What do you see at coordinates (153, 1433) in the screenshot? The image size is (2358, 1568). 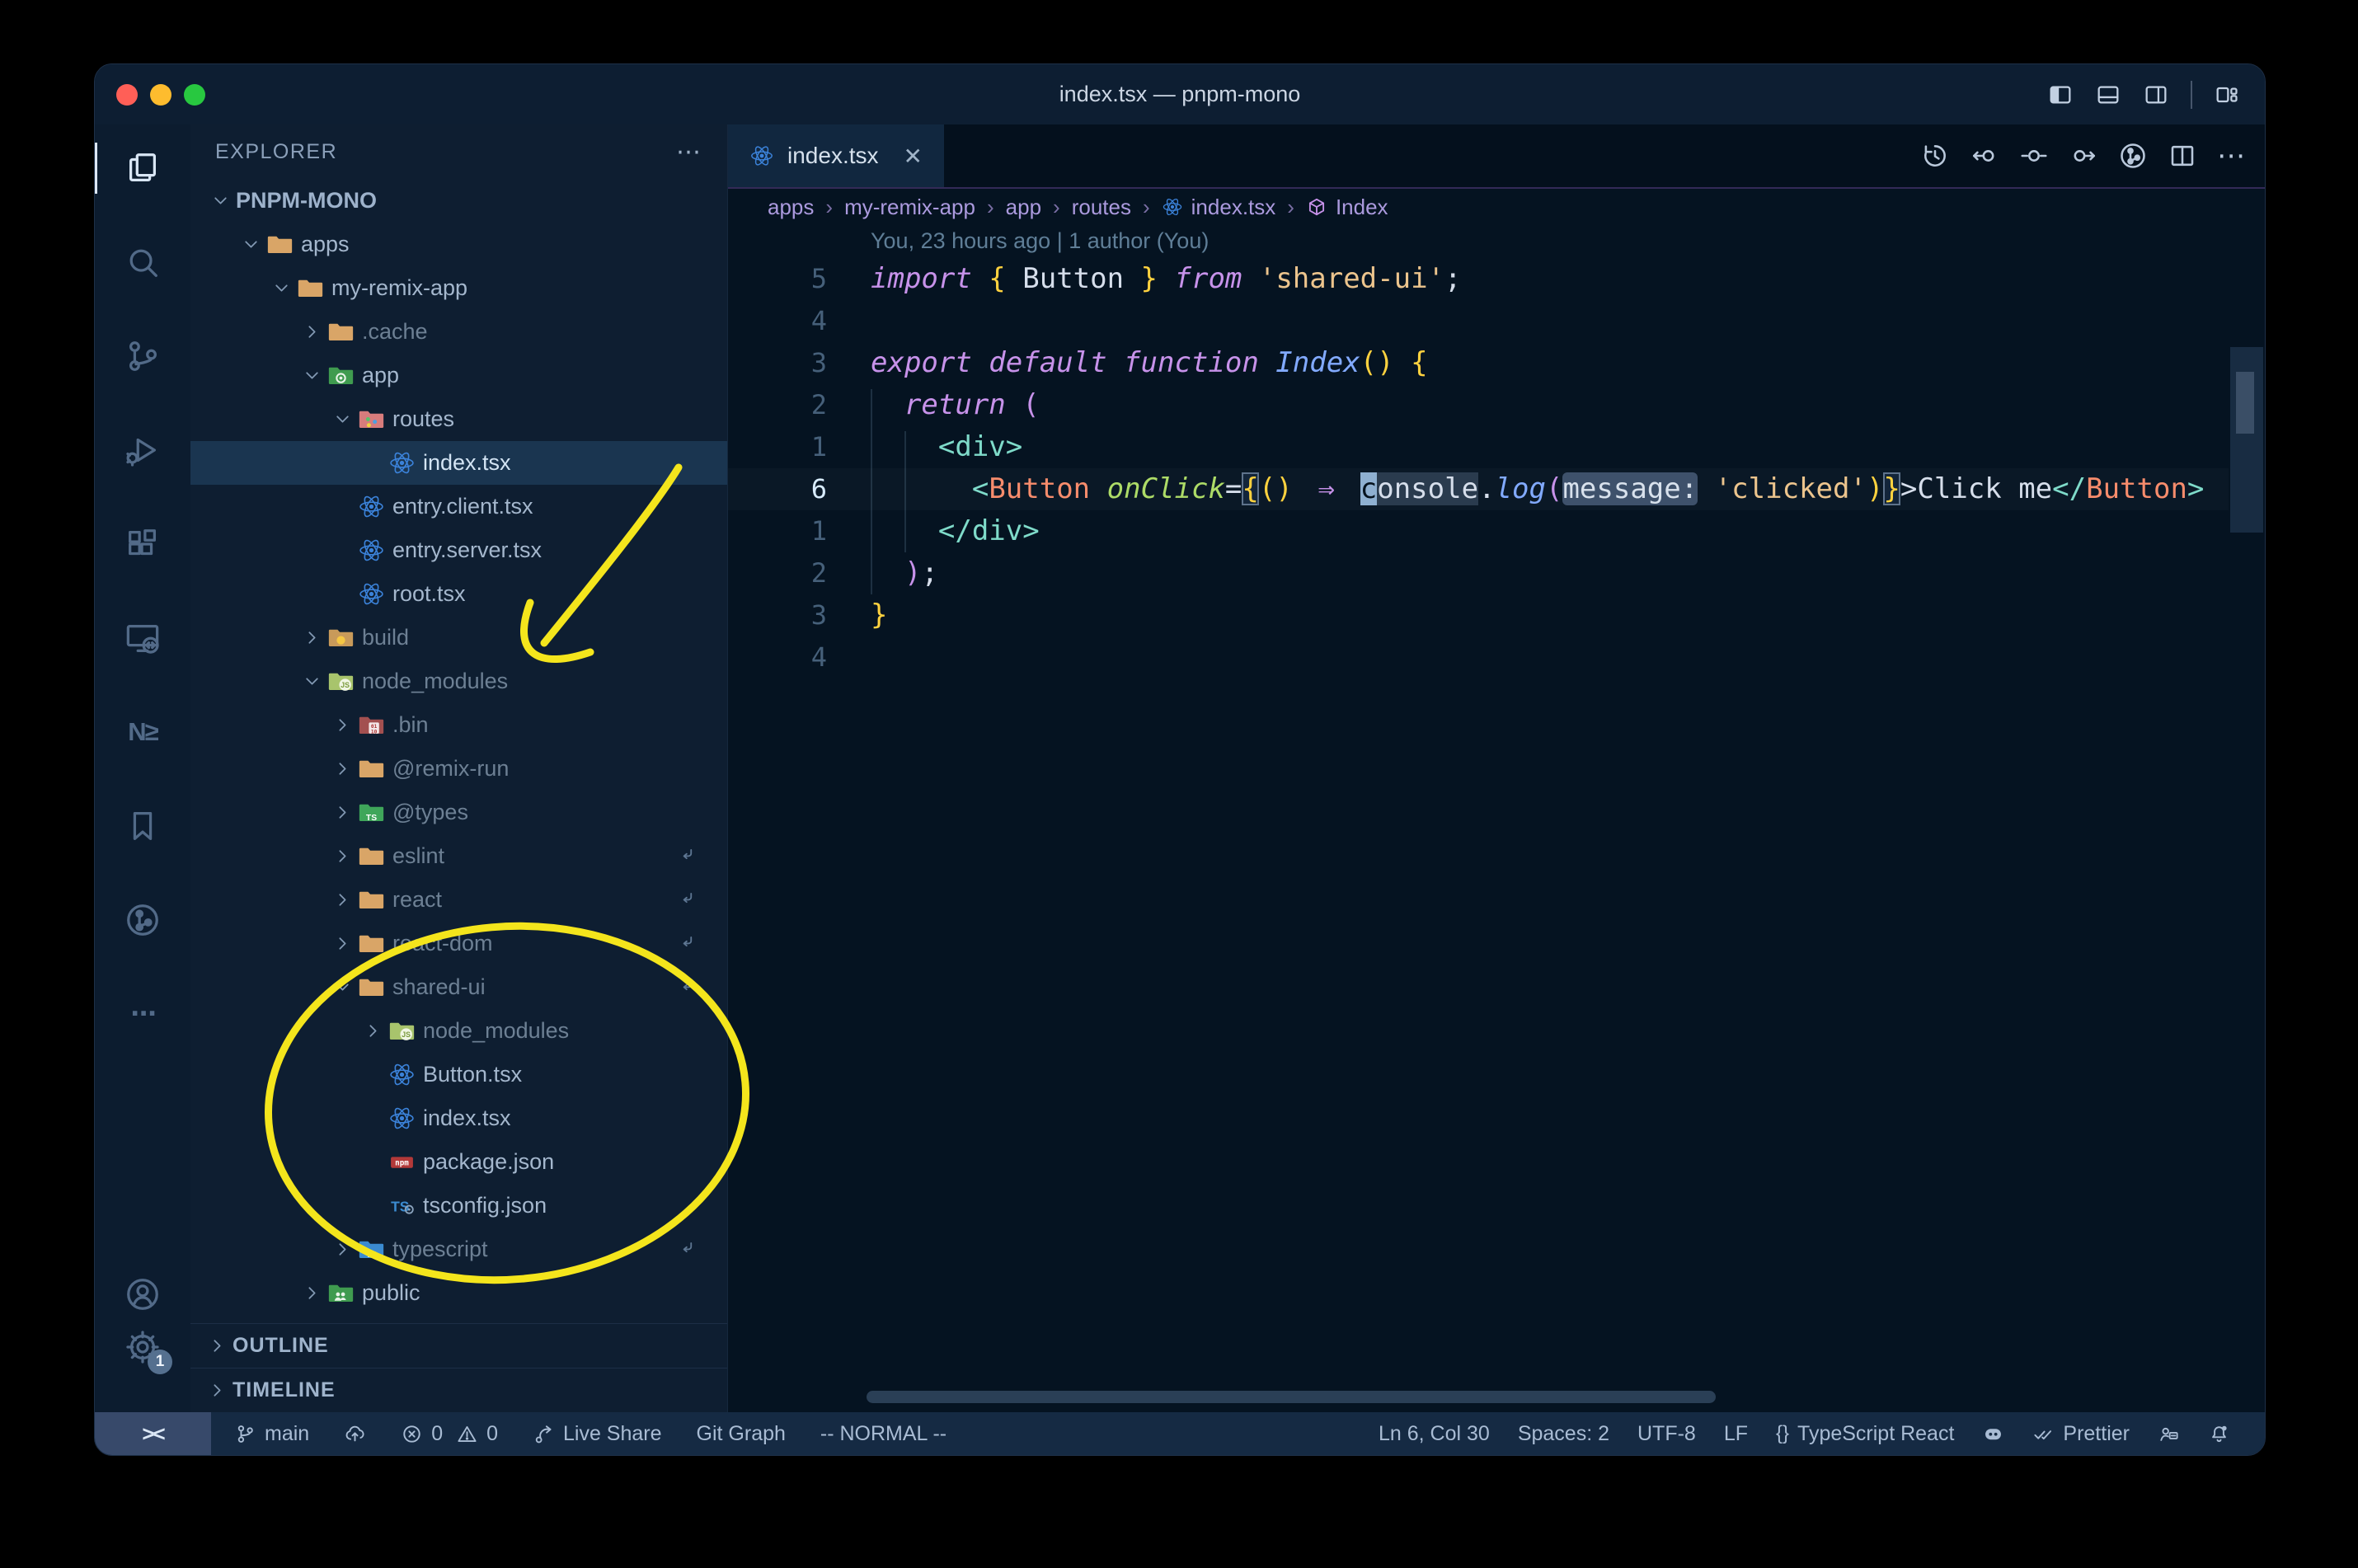 I see `status-remote-indicator: ><` at bounding box center [153, 1433].